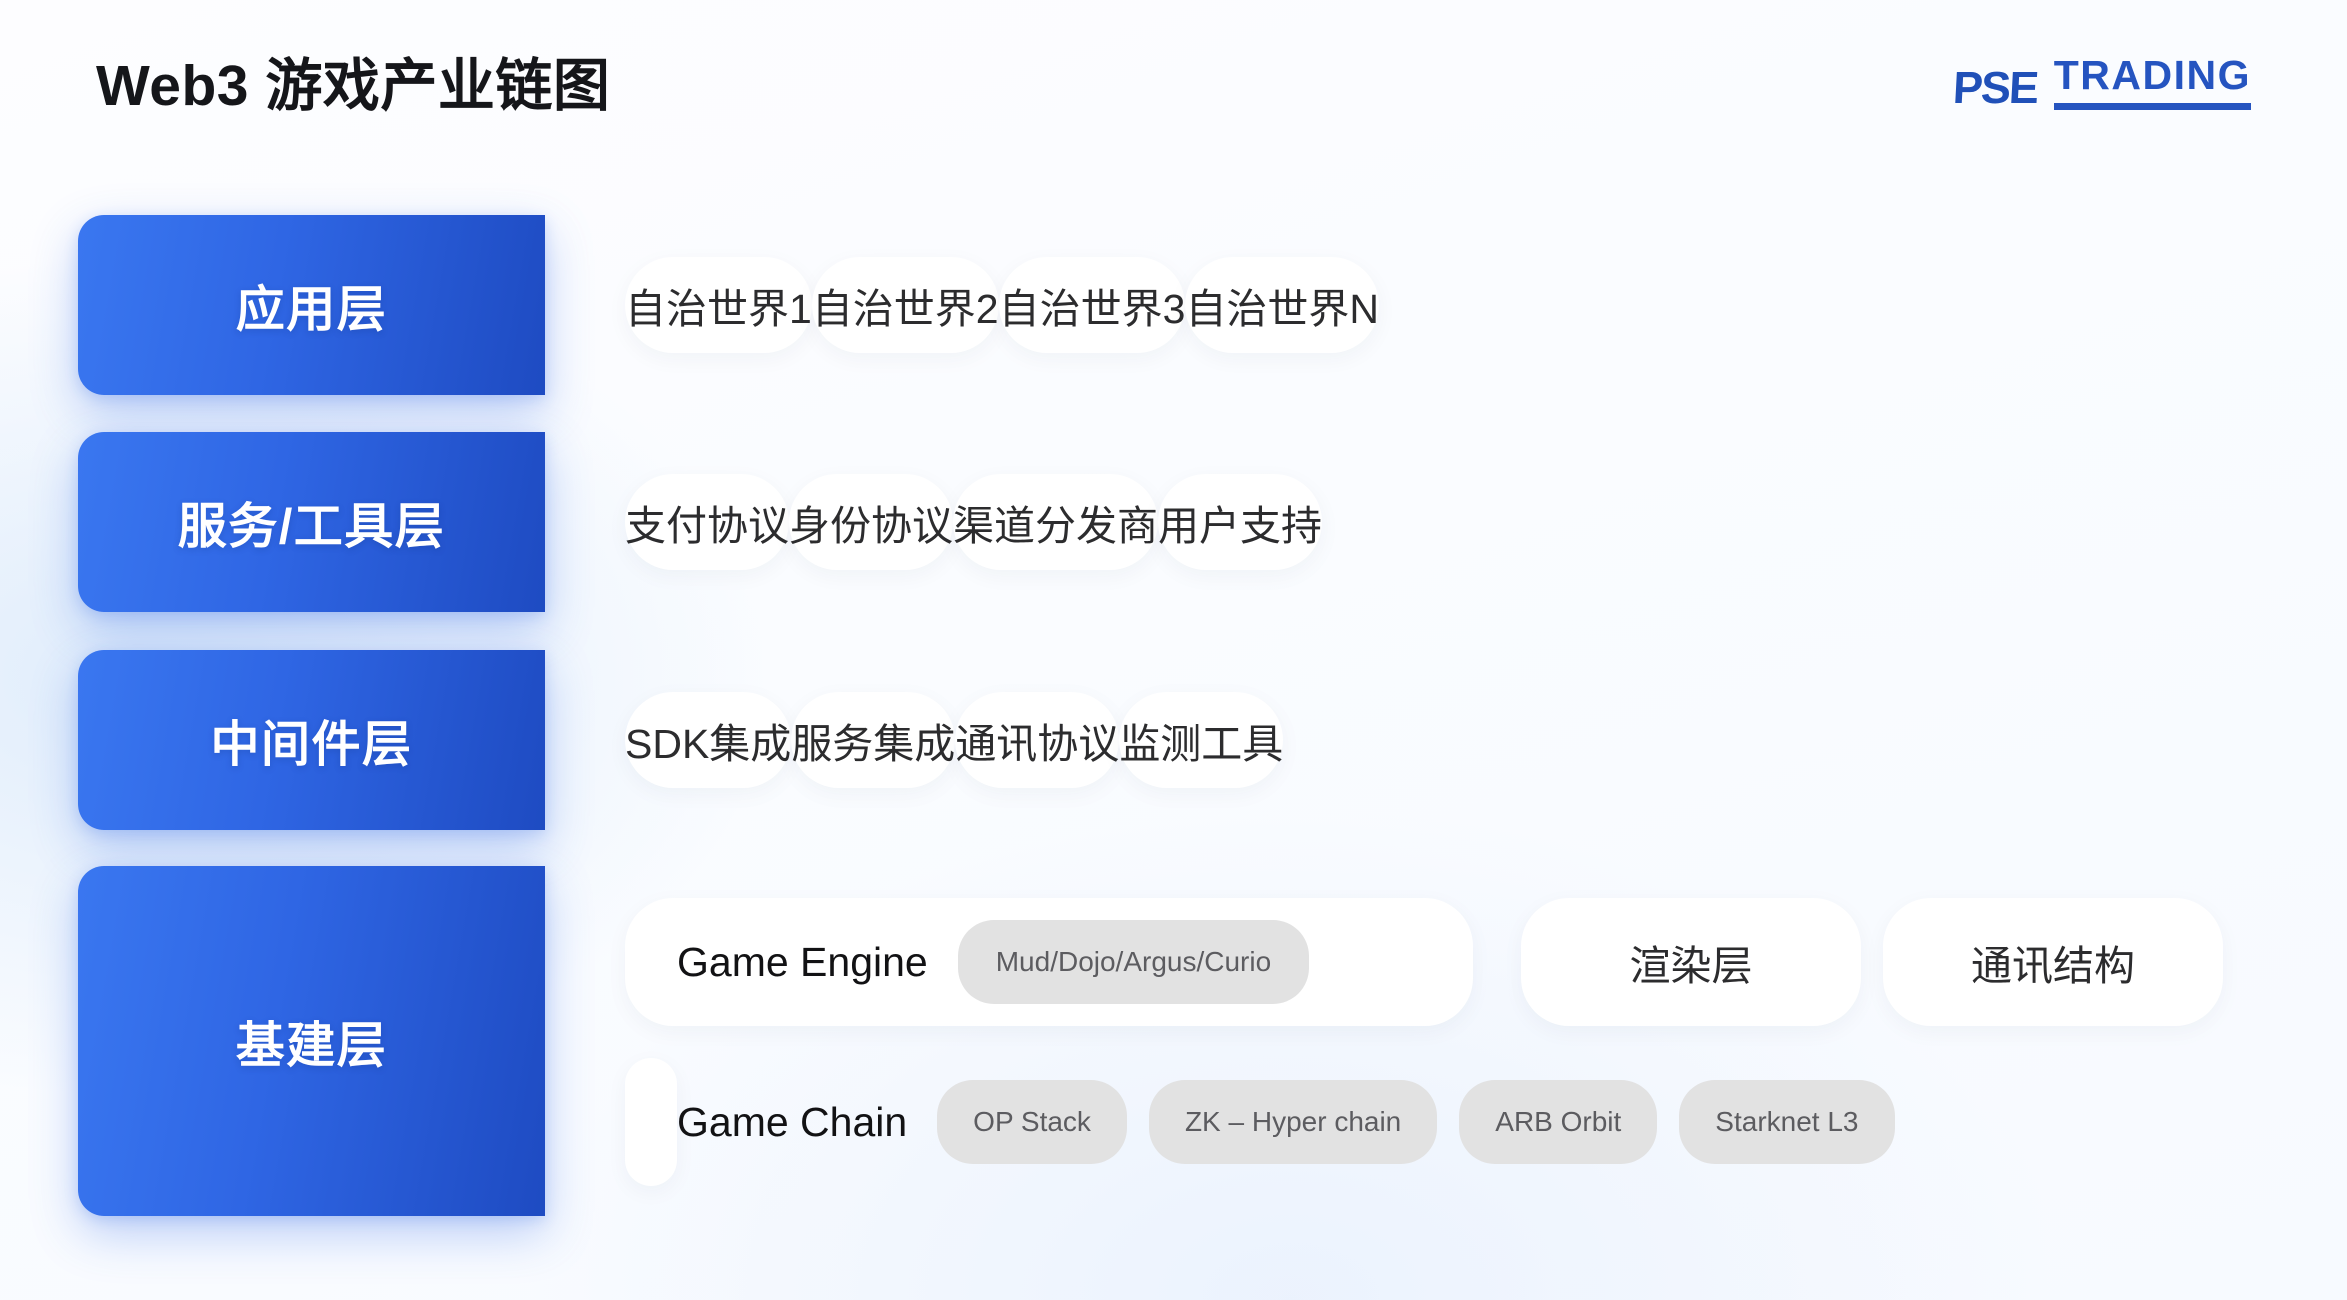  What do you see at coordinates (311, 526) in the screenshot?
I see `layer-label-text: 服务/工具层` at bounding box center [311, 526].